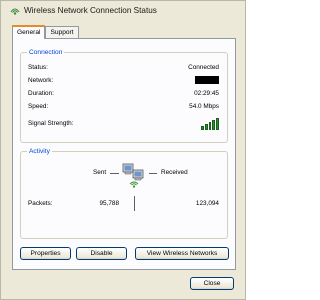 The image size is (320, 300). Describe the element at coordinates (123, 80) in the screenshot. I see `network-row: Network:` at that location.